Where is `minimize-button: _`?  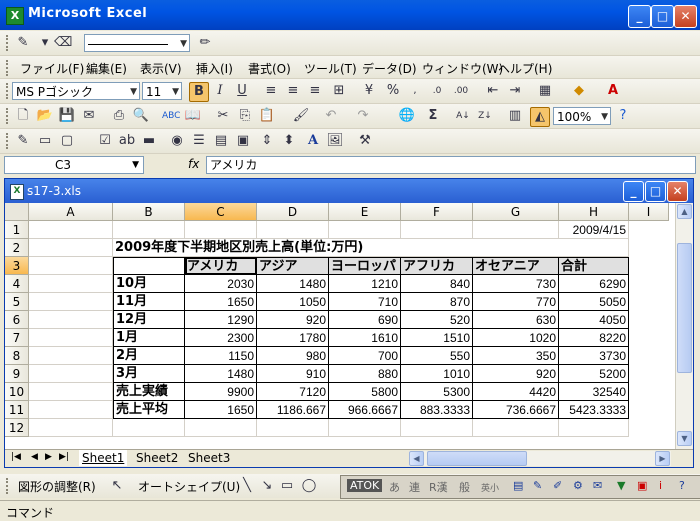
minimize-button: _ is located at coordinates (639, 16).